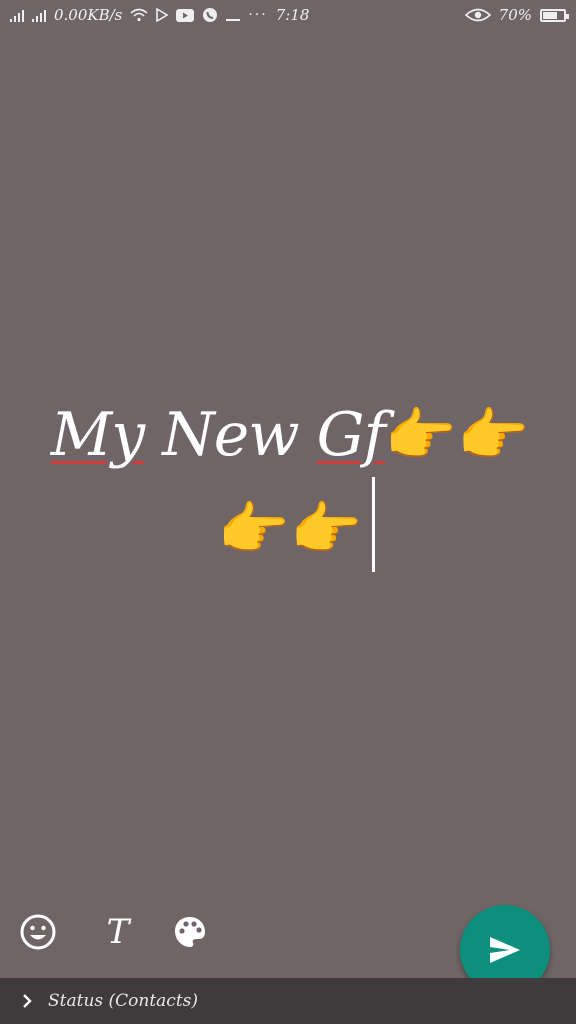 This screenshot has height=1024, width=576. What do you see at coordinates (210, 15) in the screenshot?
I see `whatsapp-icon` at bounding box center [210, 15].